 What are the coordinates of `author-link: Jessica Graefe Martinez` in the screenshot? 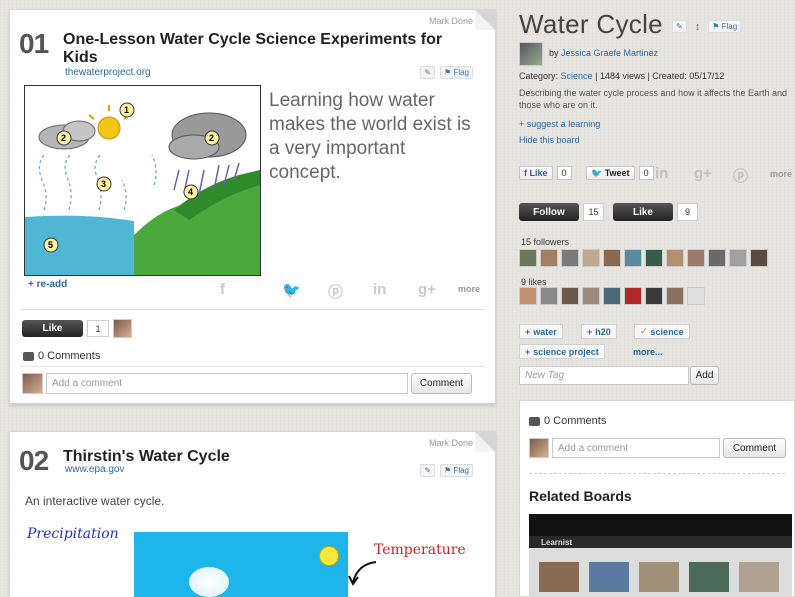 It's located at (609, 53).